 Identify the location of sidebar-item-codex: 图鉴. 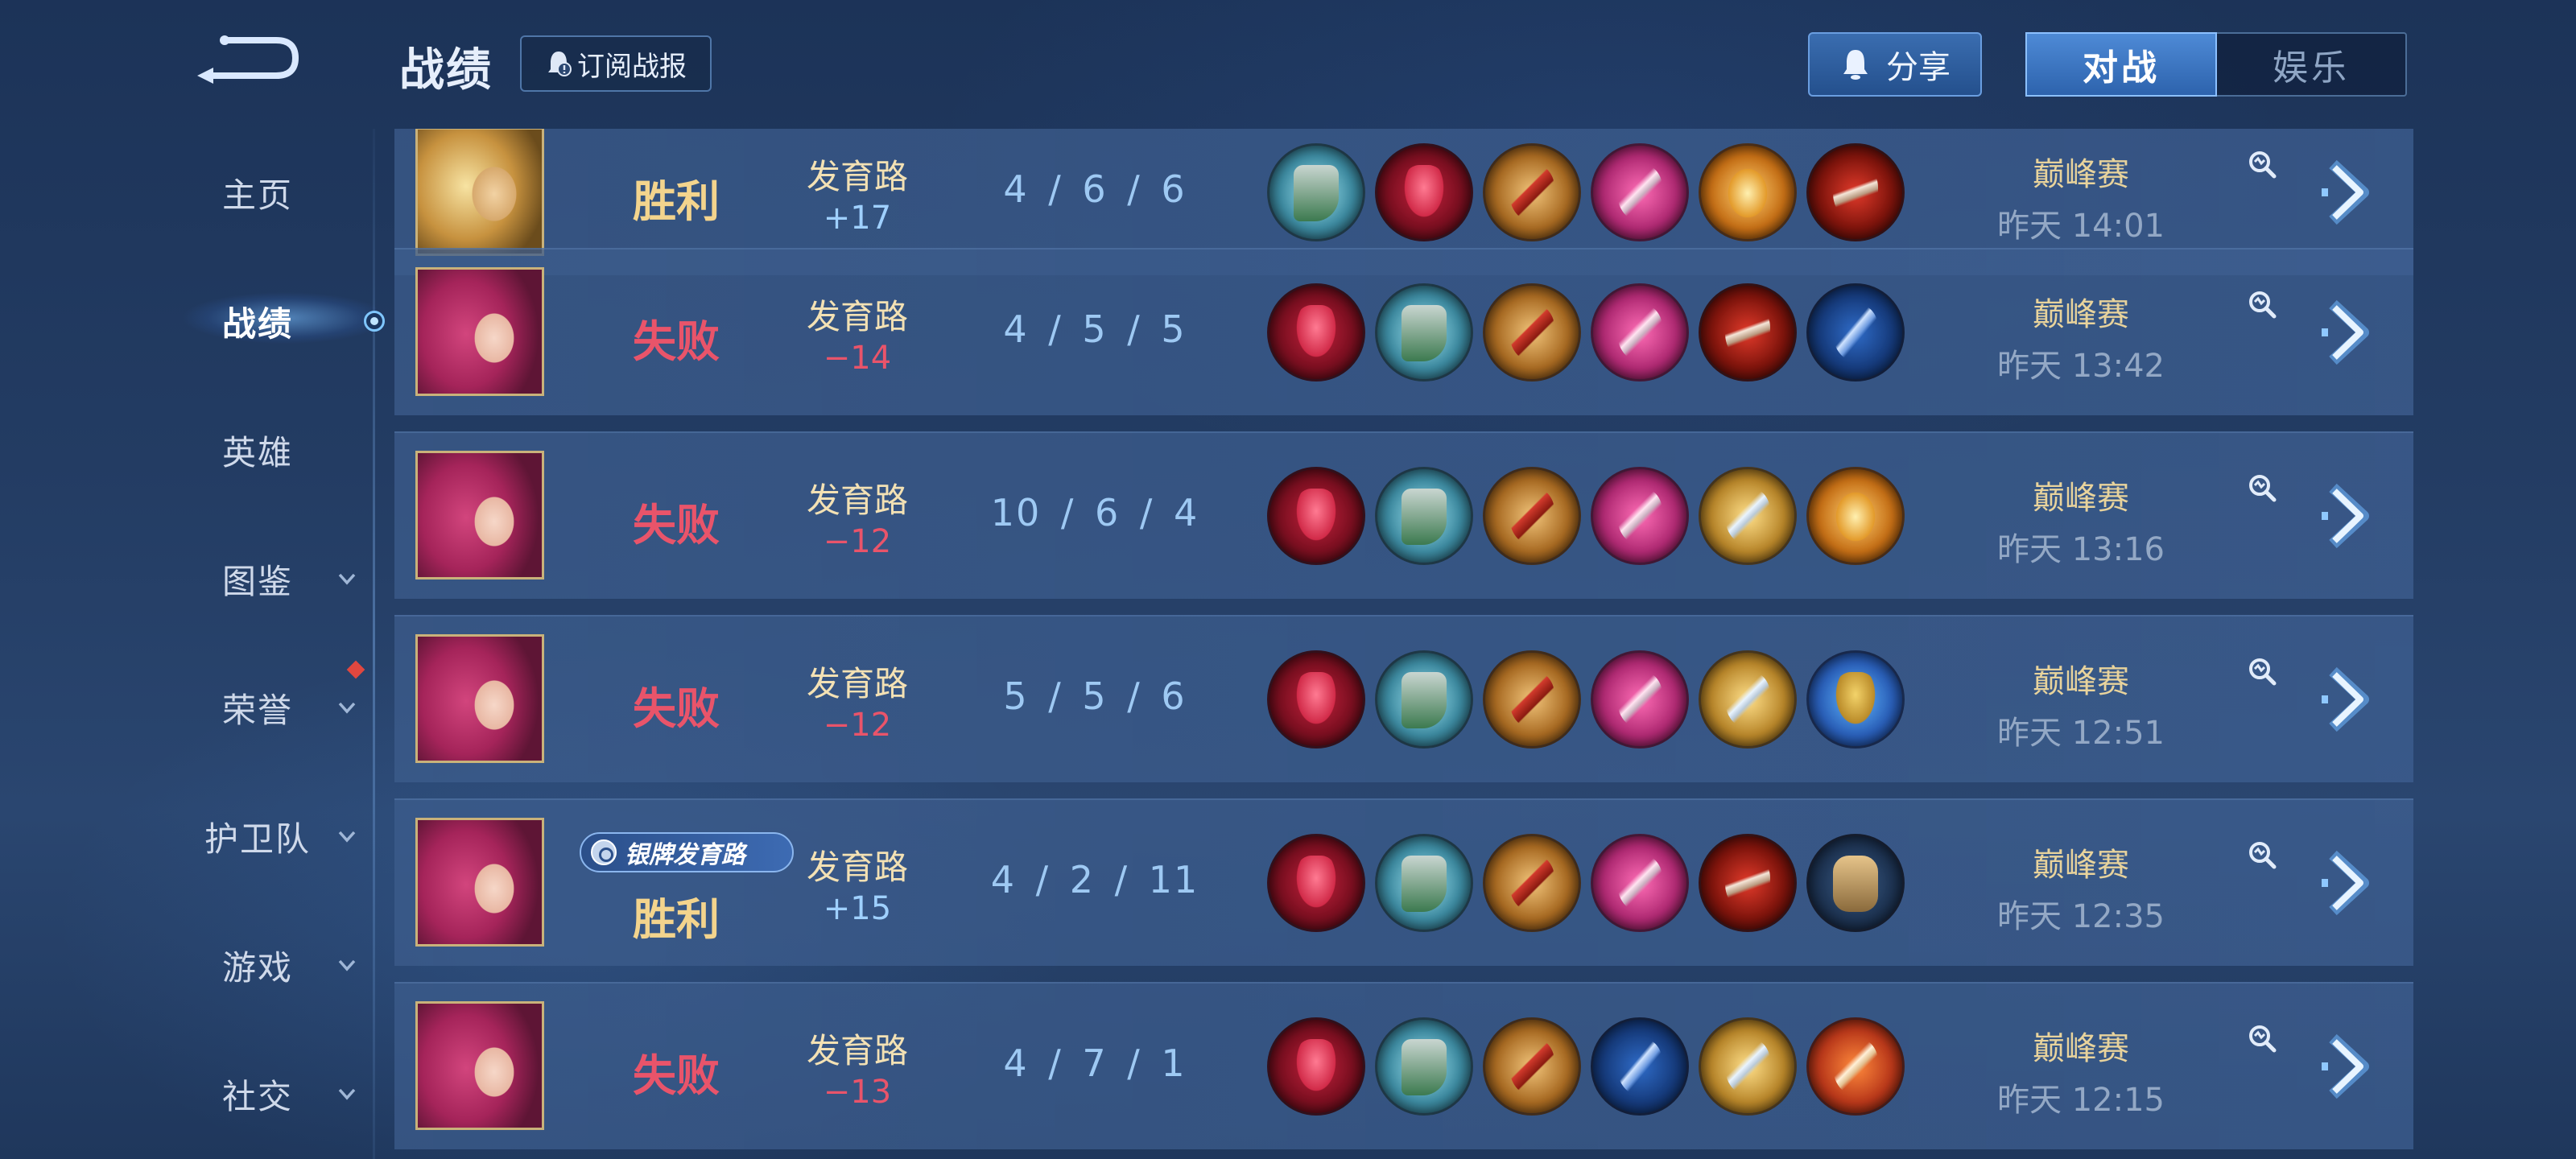
(257, 578).